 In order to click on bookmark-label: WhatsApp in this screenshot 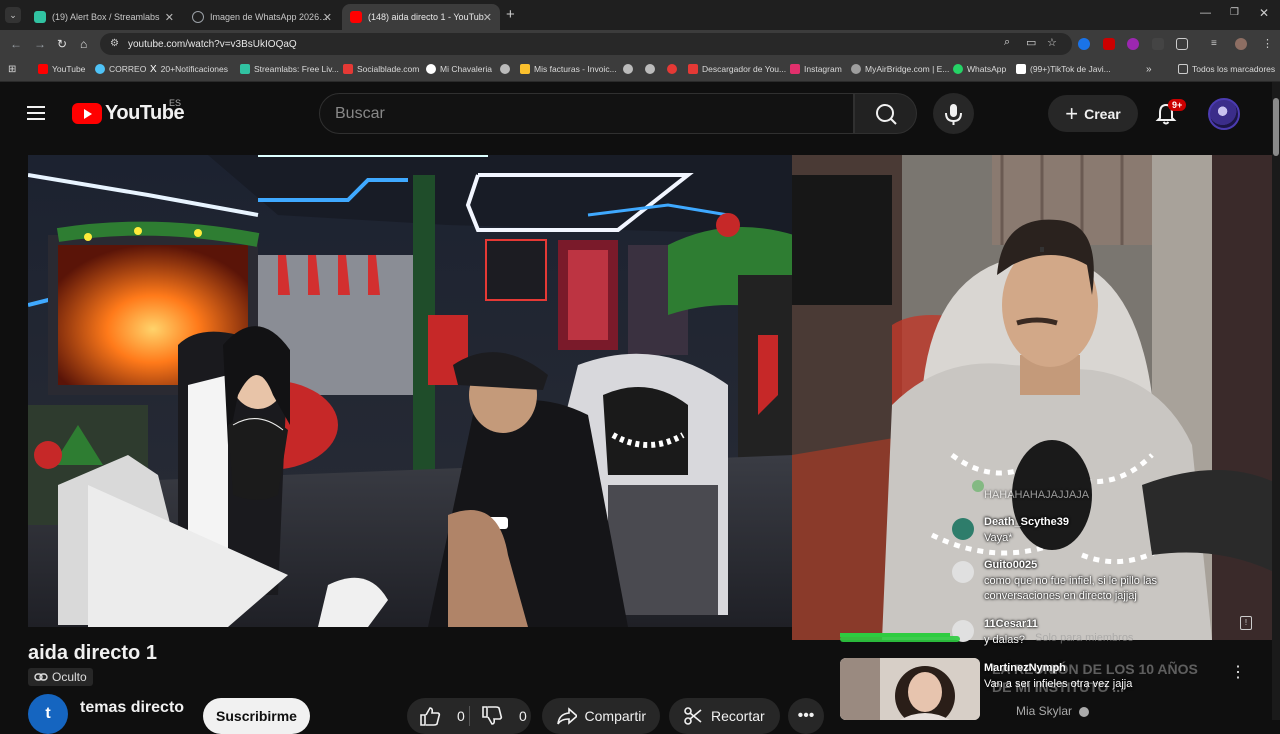, I will do `click(987, 69)`.